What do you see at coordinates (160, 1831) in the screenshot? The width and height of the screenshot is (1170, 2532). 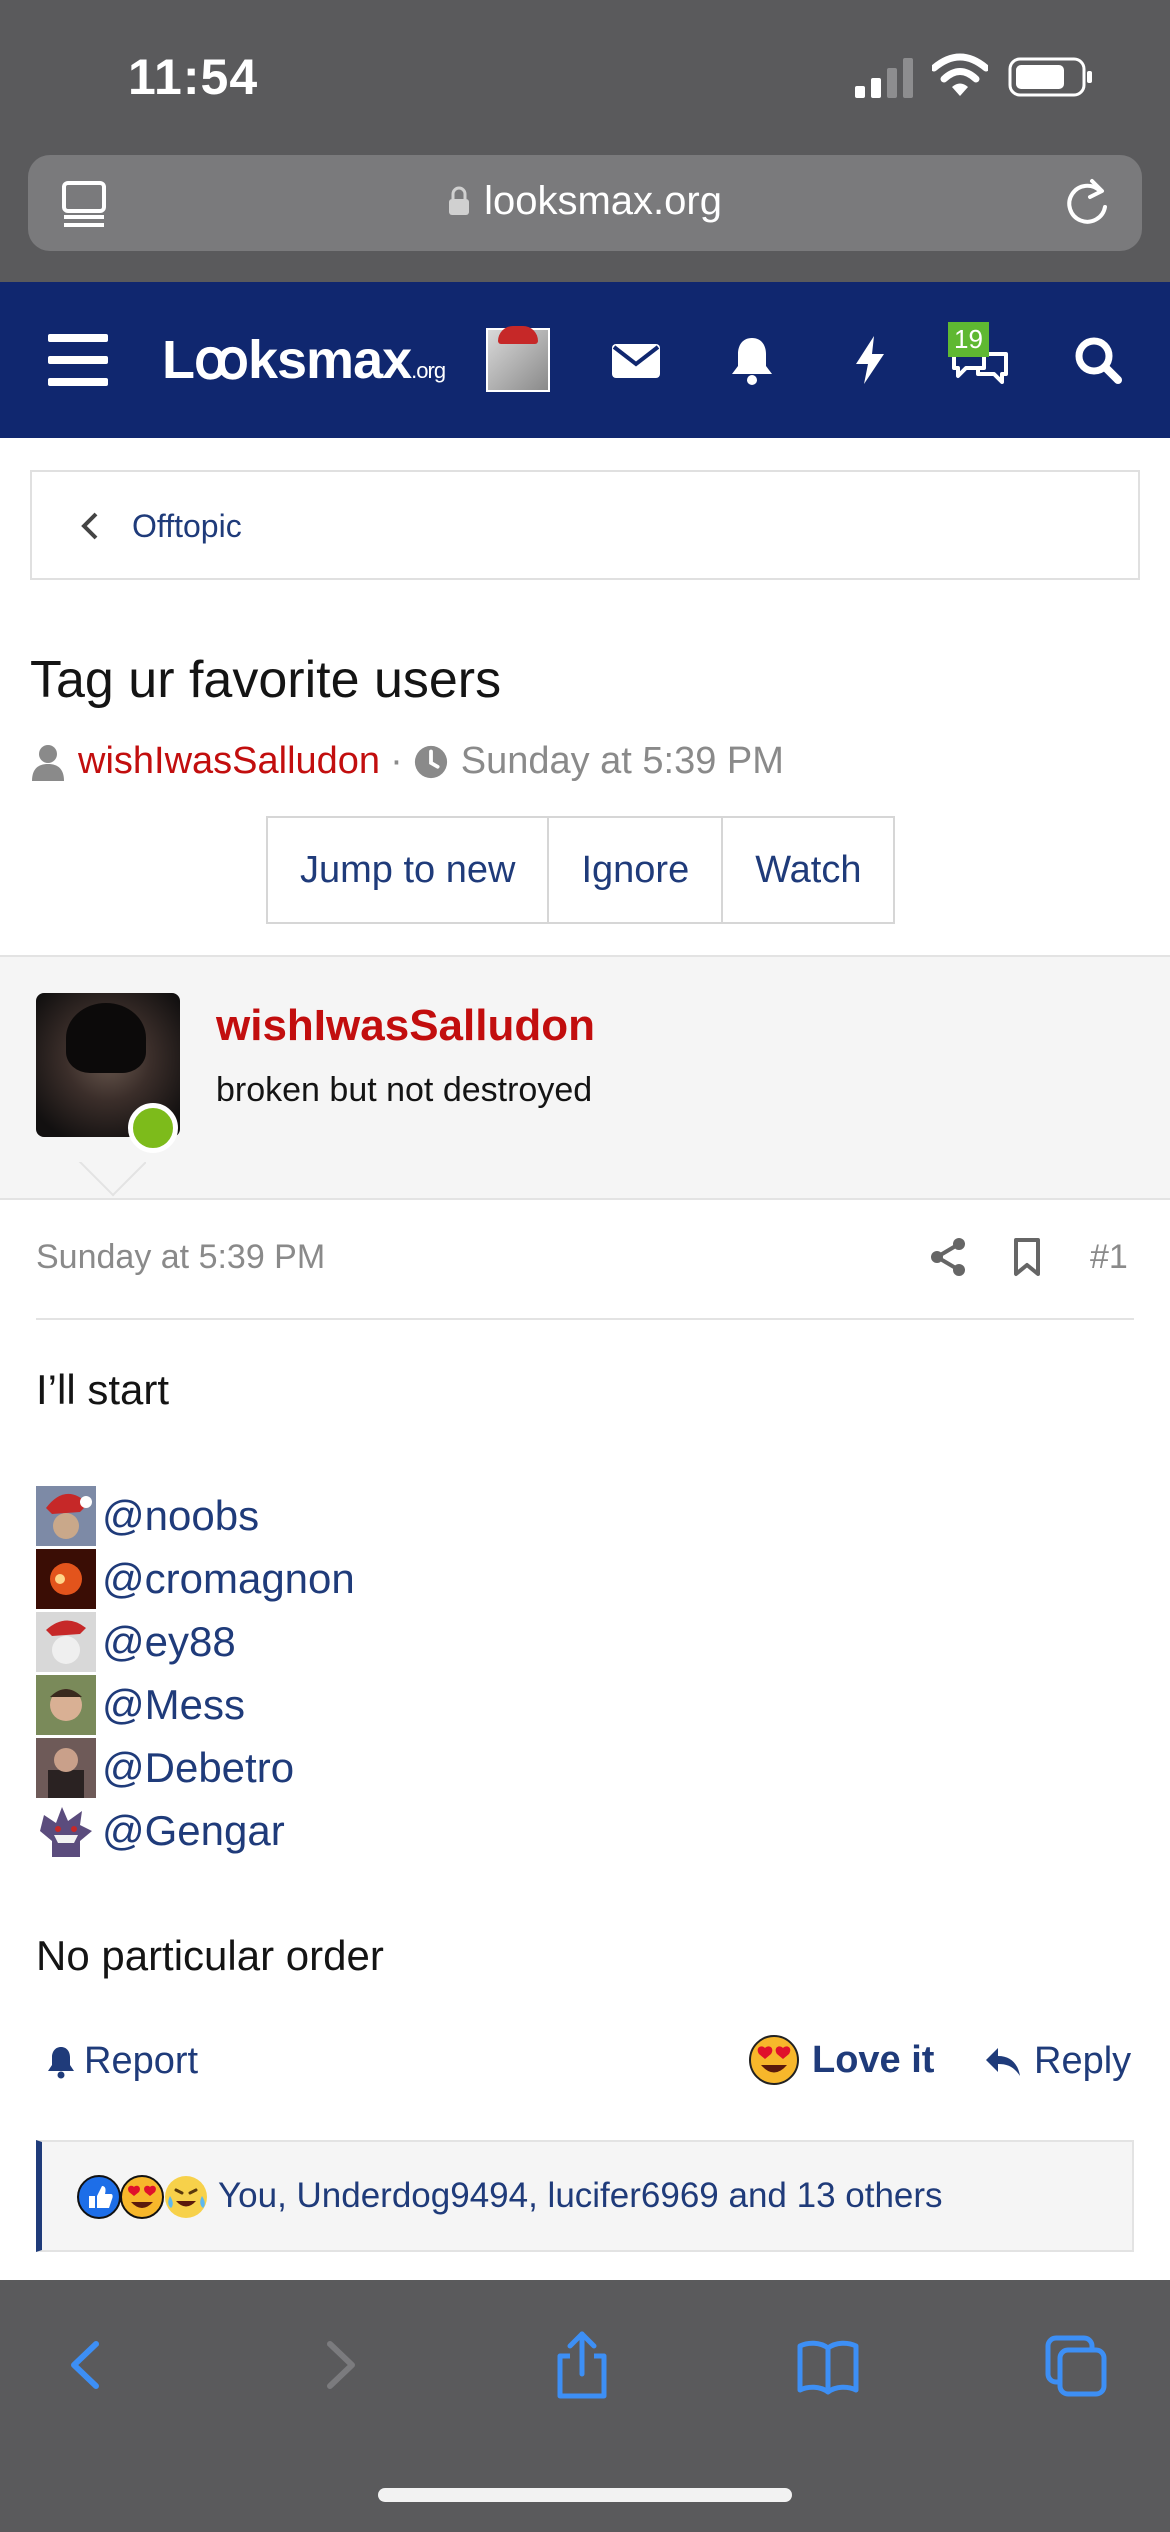 I see `mention-item: @Gengar` at bounding box center [160, 1831].